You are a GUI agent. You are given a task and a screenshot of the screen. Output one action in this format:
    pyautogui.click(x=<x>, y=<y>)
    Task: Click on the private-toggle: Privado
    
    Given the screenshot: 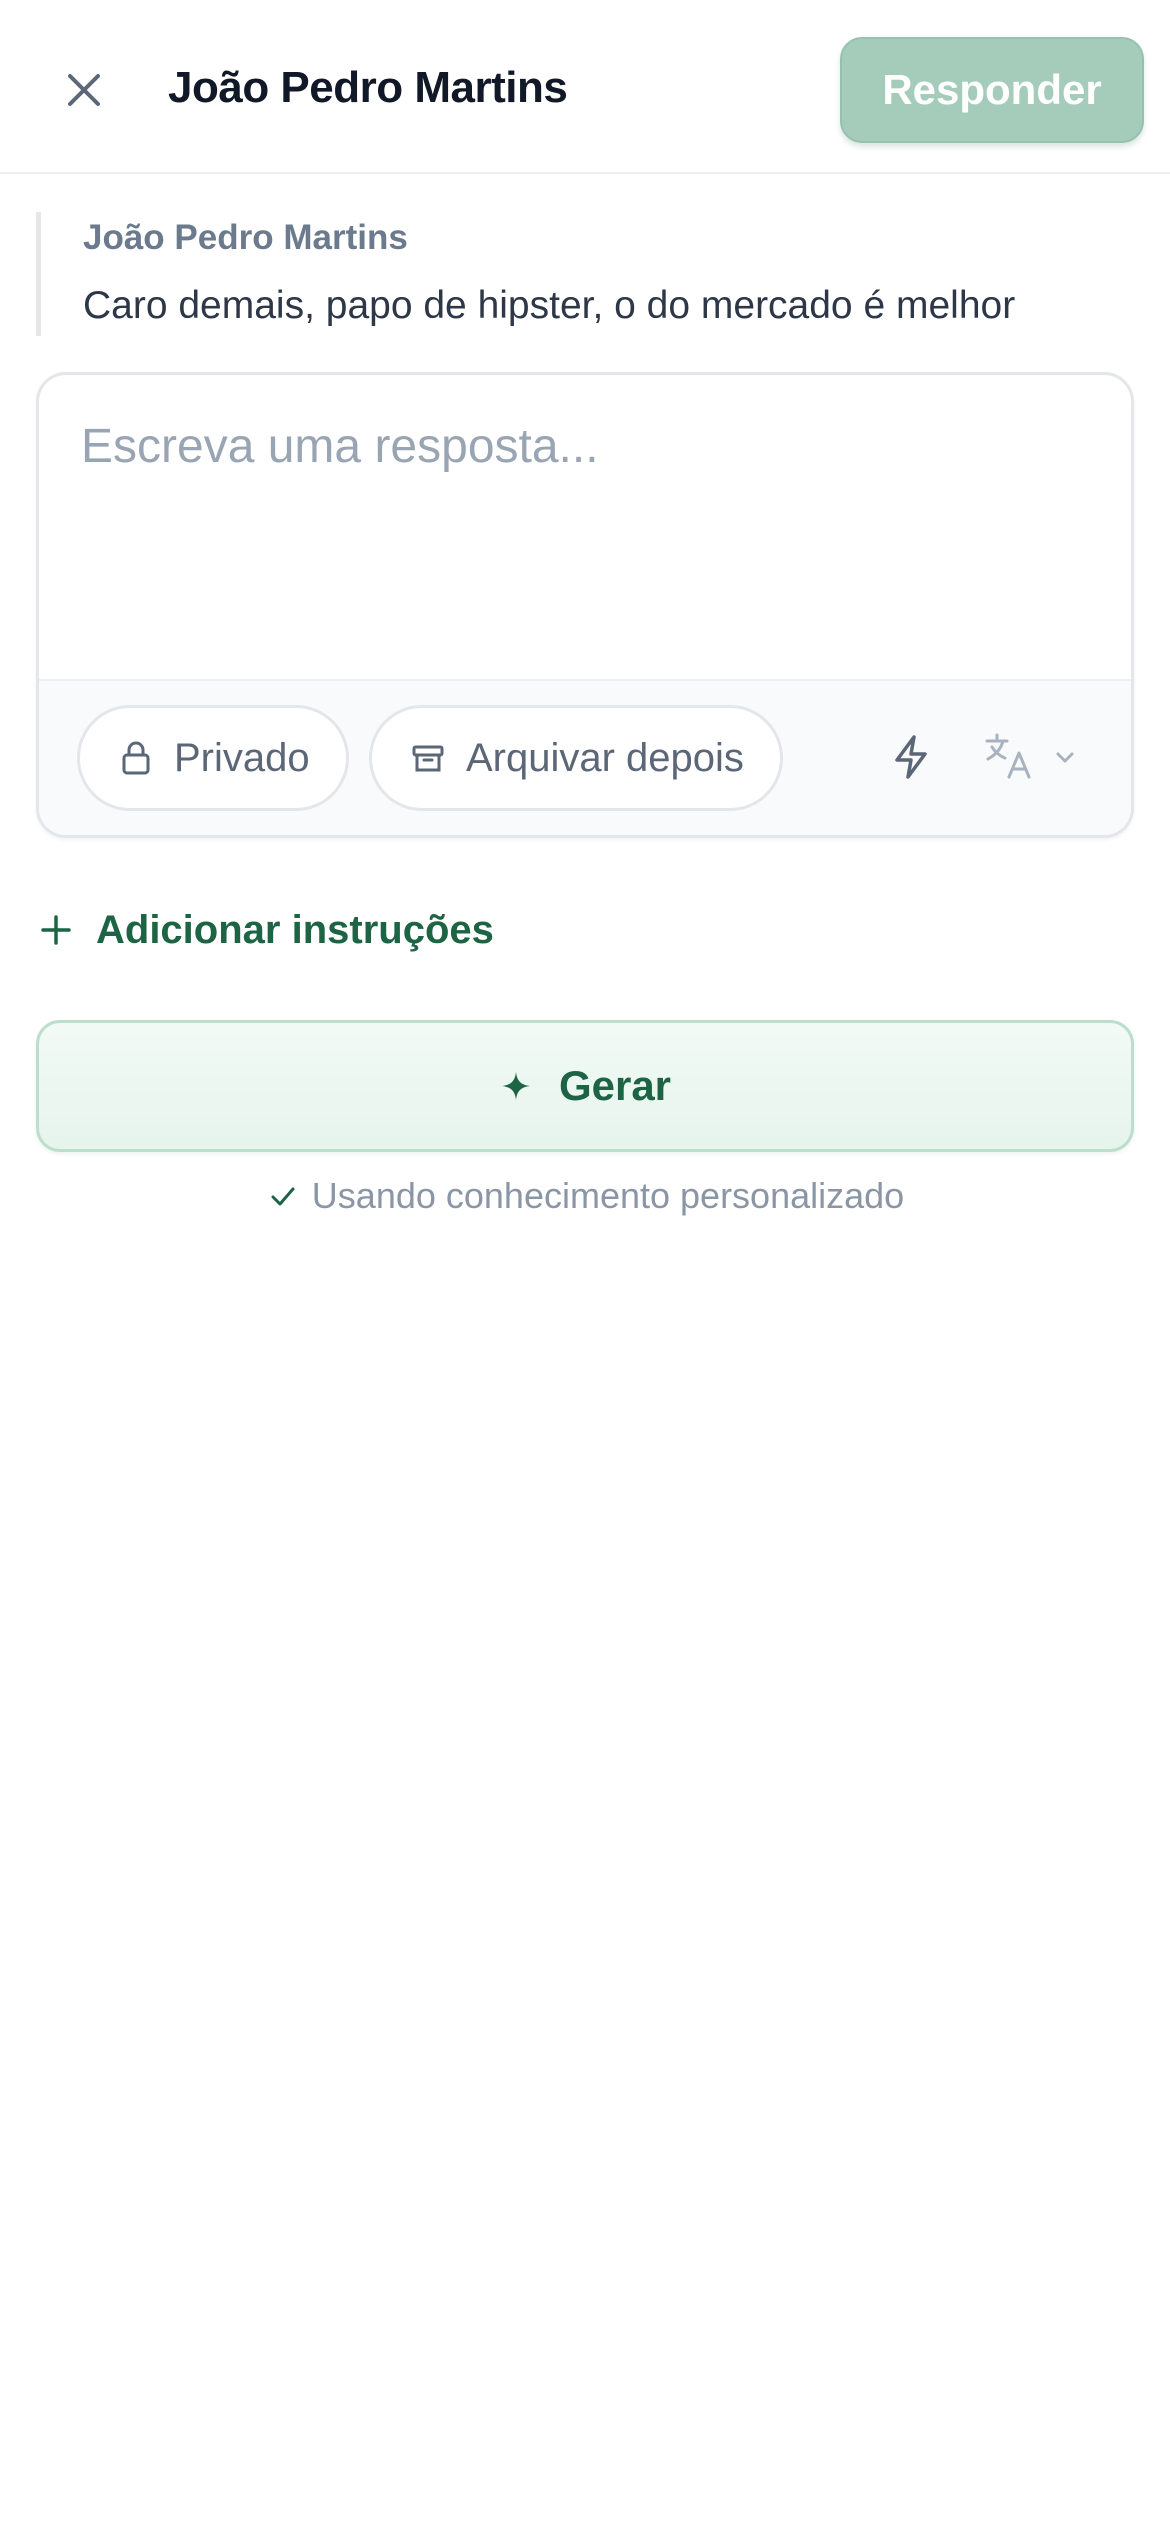 What is the action you would take?
    pyautogui.click(x=213, y=758)
    